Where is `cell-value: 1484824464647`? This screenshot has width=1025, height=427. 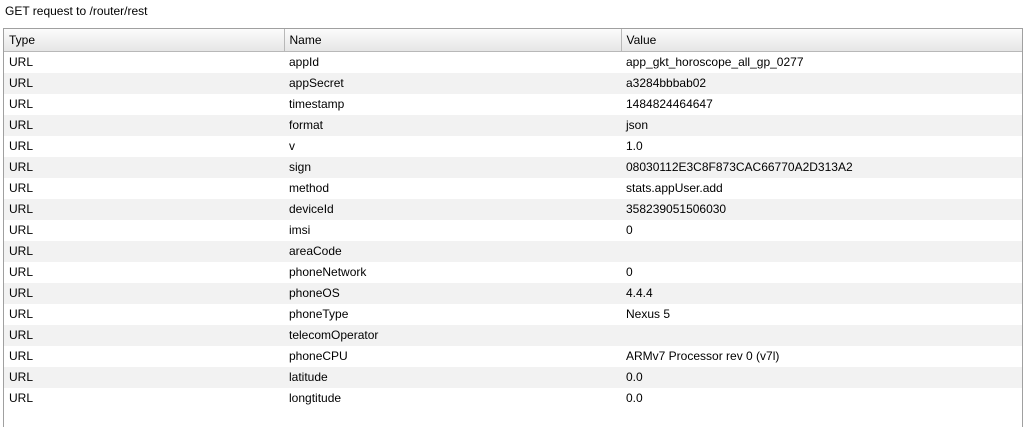
cell-value: 1484824464647 is located at coordinates (821, 104).